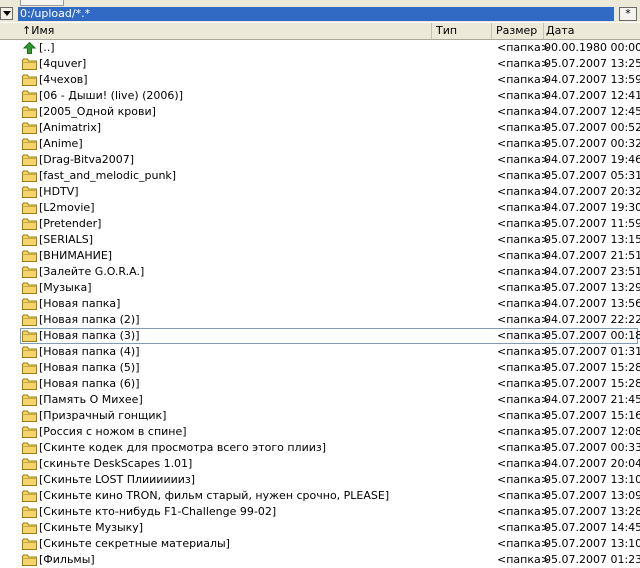 This screenshot has width=640, height=568. I want to click on row-name: [Новая папка (5)], so click(89, 367).